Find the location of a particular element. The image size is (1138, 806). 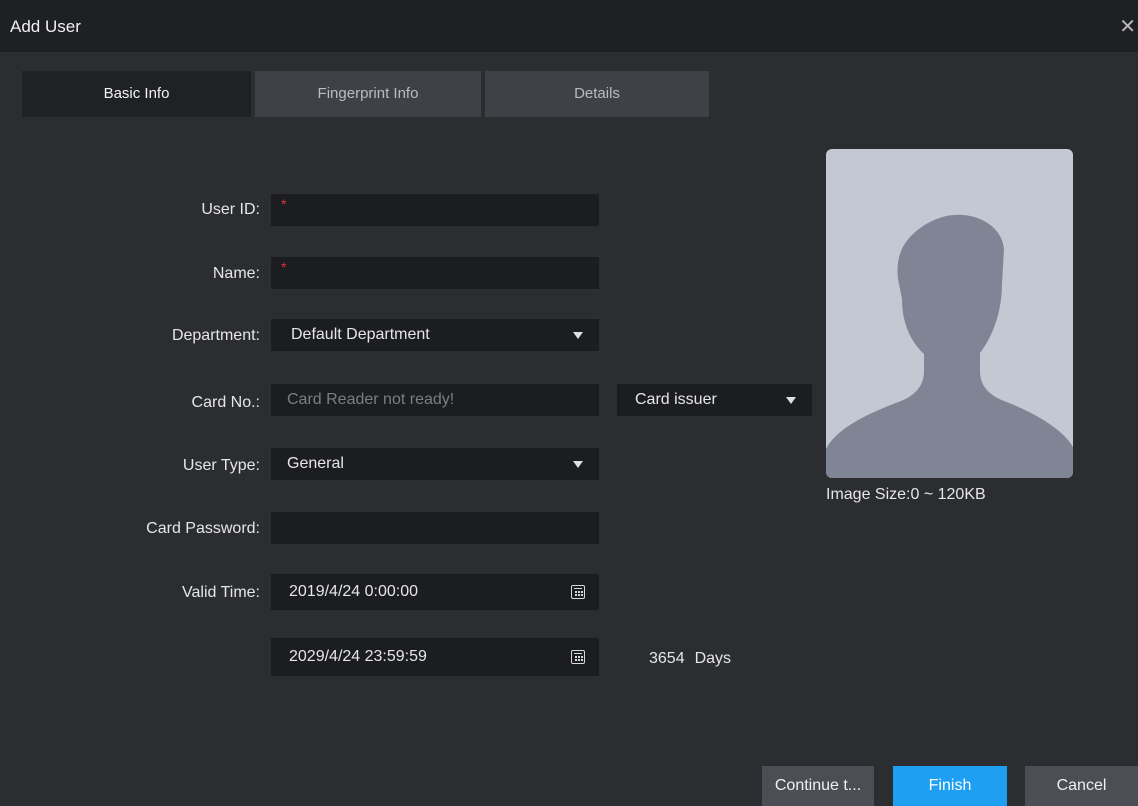

user-photo is located at coordinates (949, 313).